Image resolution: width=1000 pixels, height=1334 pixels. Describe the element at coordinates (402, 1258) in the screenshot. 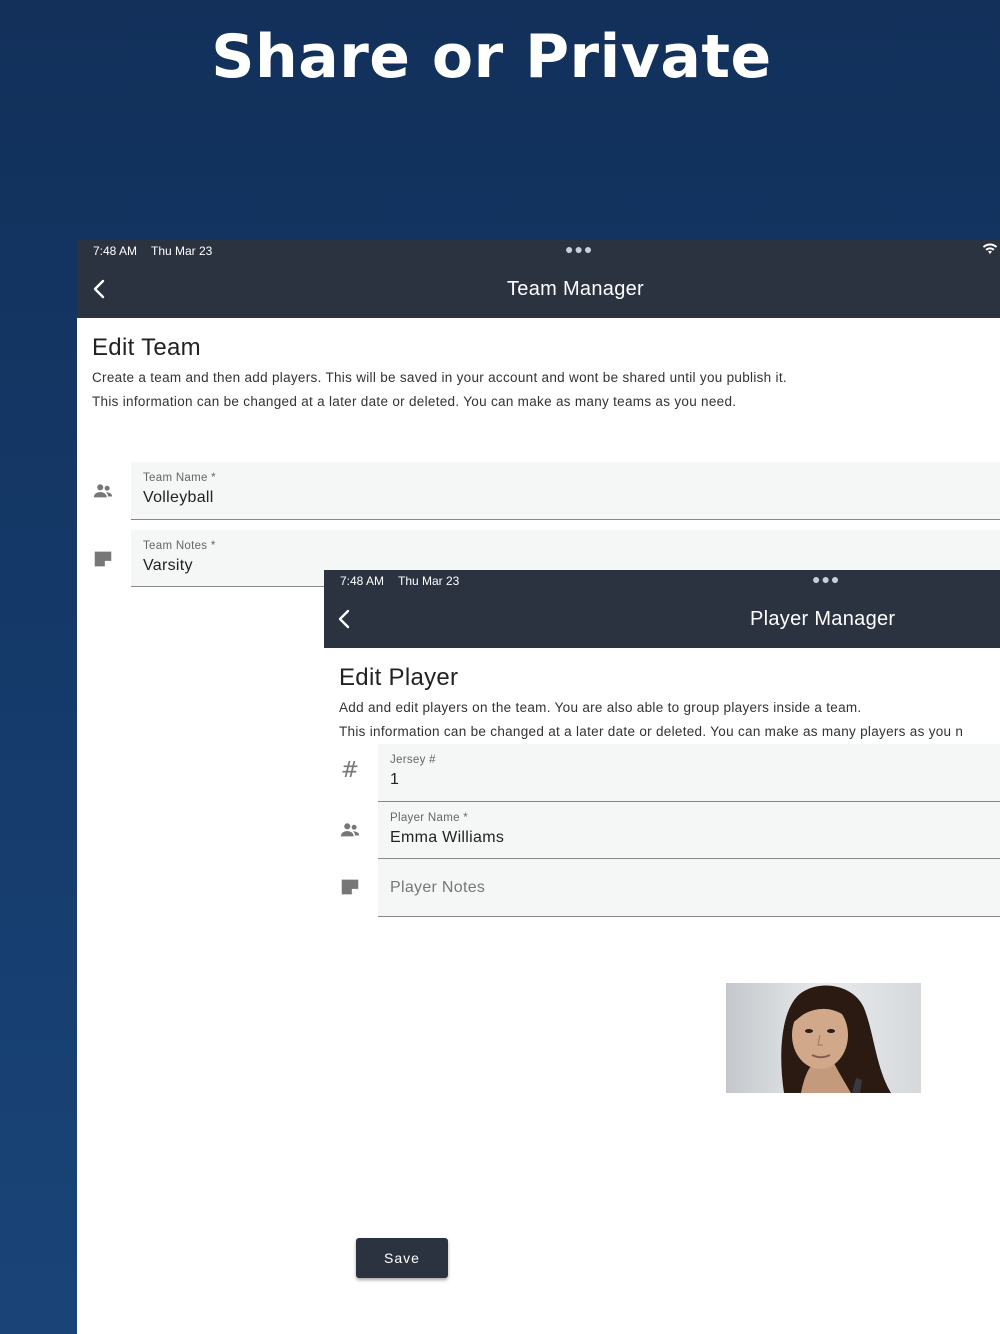

I see `save-button: Save` at that location.